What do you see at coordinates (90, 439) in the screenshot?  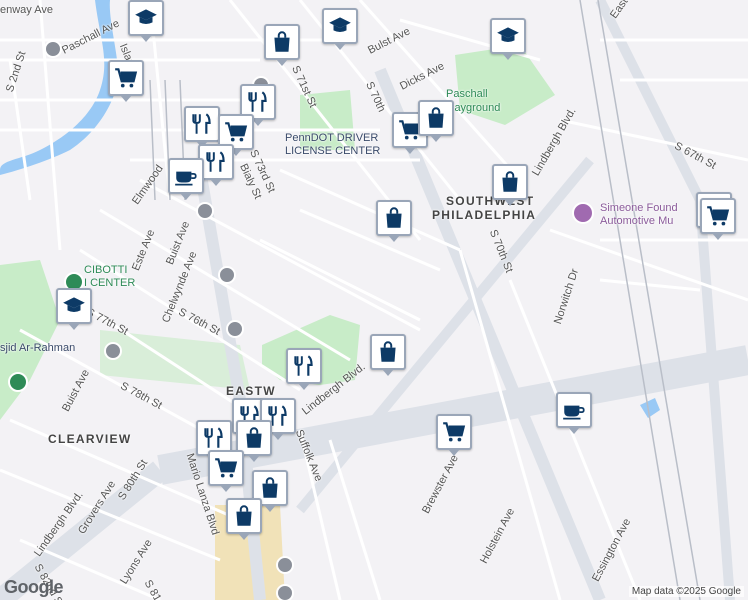 I see `neighborhood-label: CLEARVIEW` at bounding box center [90, 439].